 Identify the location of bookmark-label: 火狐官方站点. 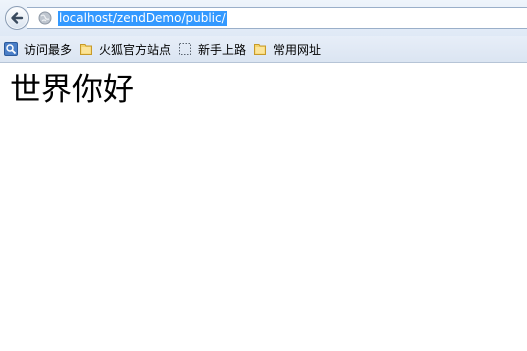
(135, 49).